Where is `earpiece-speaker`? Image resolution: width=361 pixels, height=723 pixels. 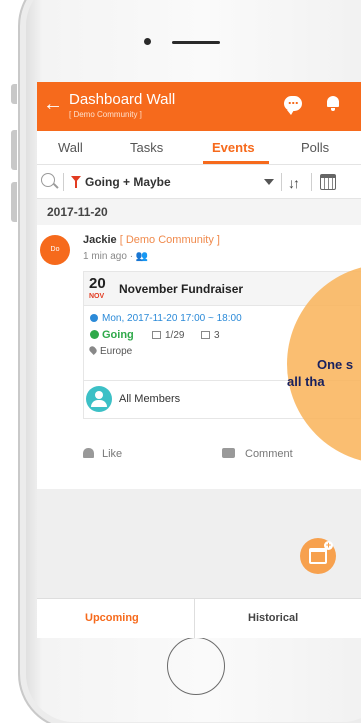
earpiece-speaker is located at coordinates (196, 42).